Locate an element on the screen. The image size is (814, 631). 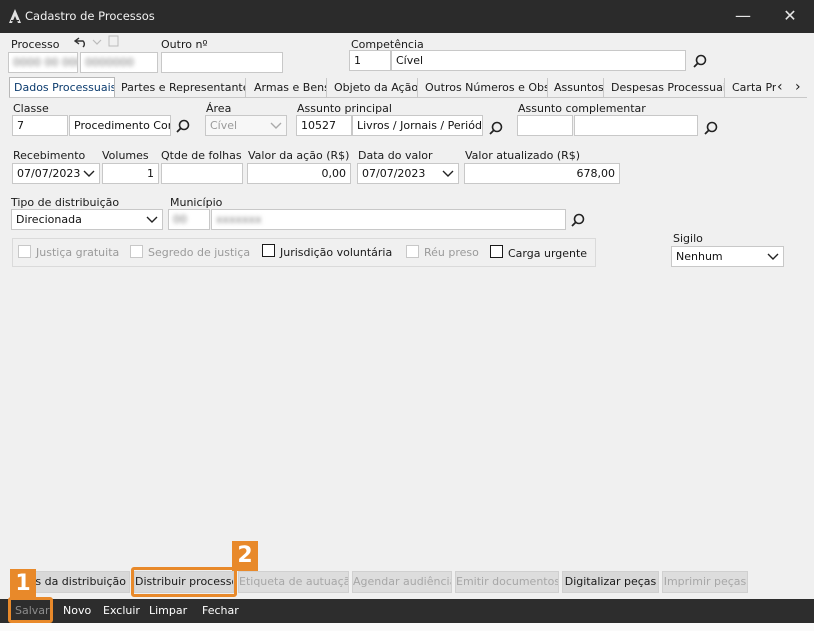
segredo-justica-label: Segredo de justiça is located at coordinates (199, 252).